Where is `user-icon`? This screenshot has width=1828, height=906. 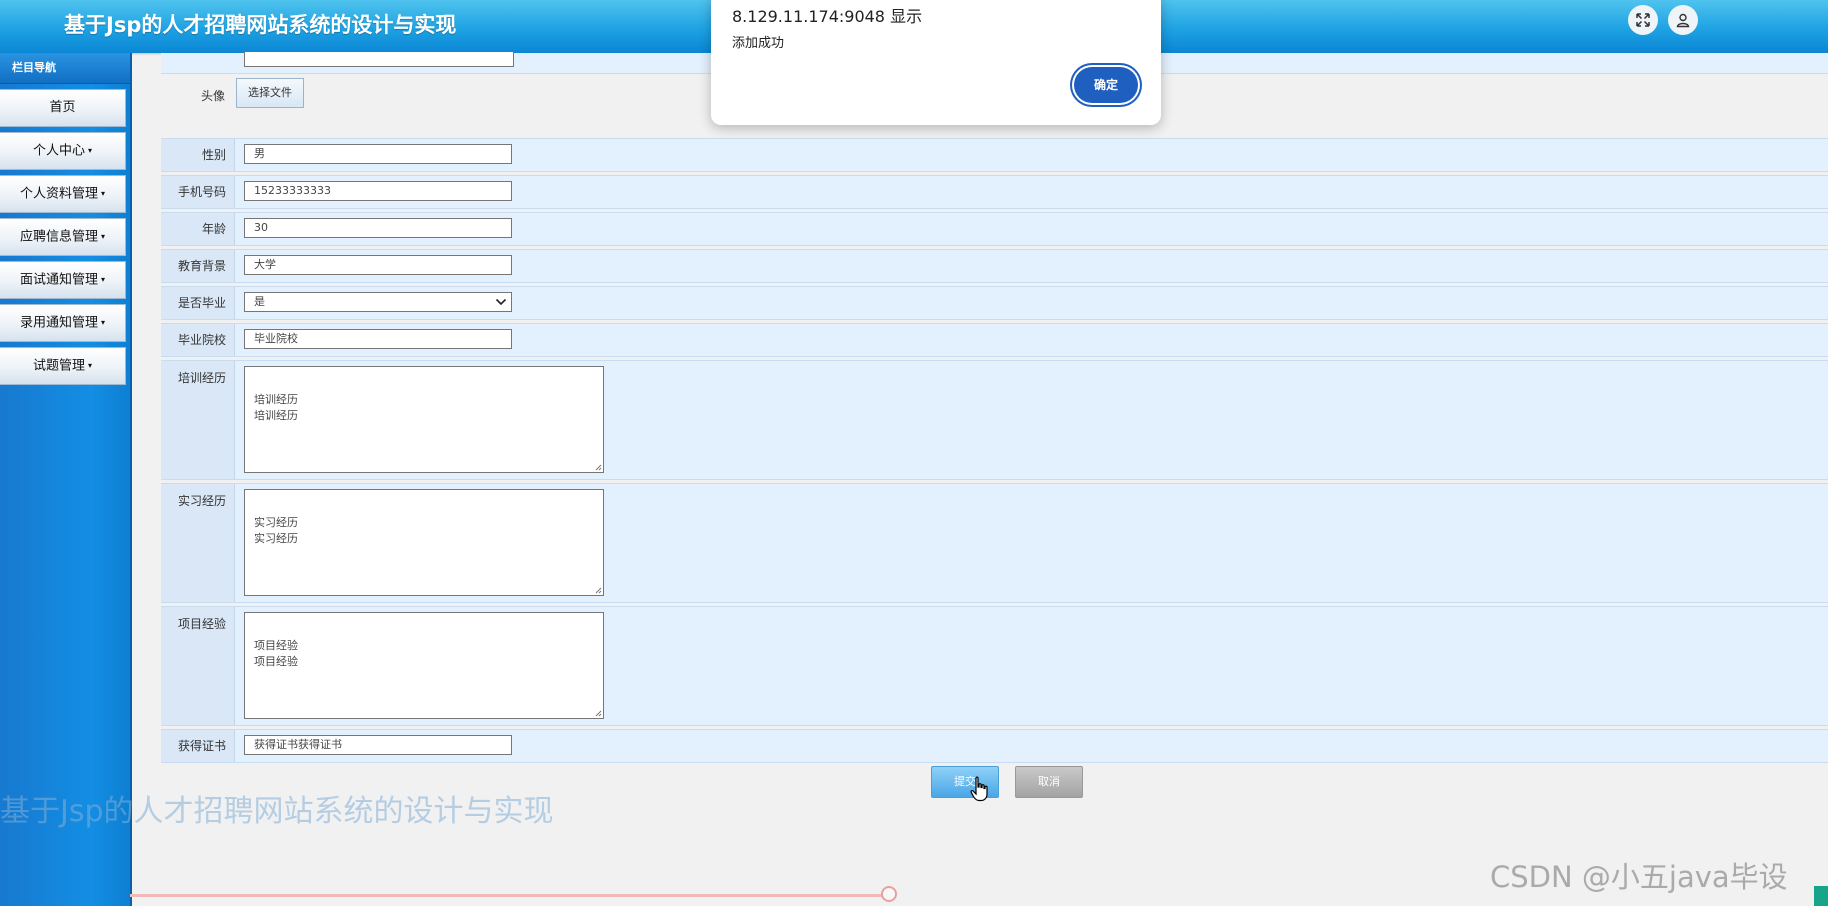 user-icon is located at coordinates (1683, 20).